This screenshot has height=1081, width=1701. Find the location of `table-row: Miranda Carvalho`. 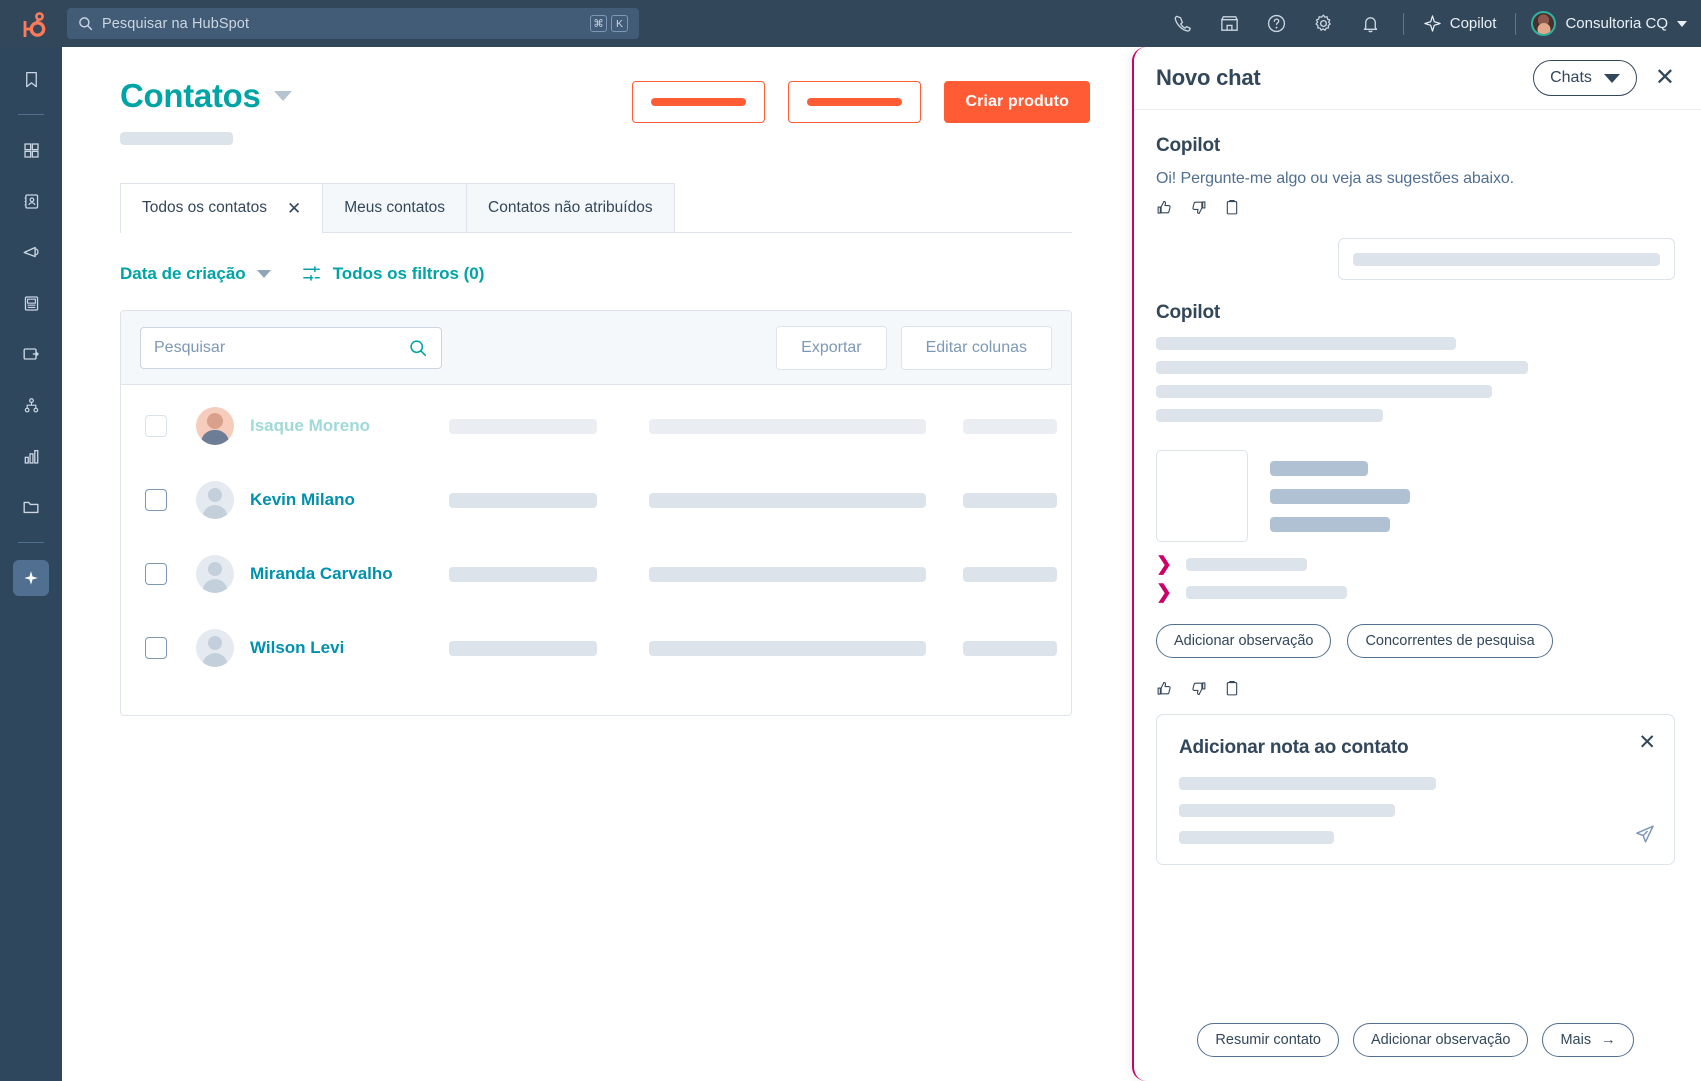

table-row: Miranda Carvalho is located at coordinates (596, 574).